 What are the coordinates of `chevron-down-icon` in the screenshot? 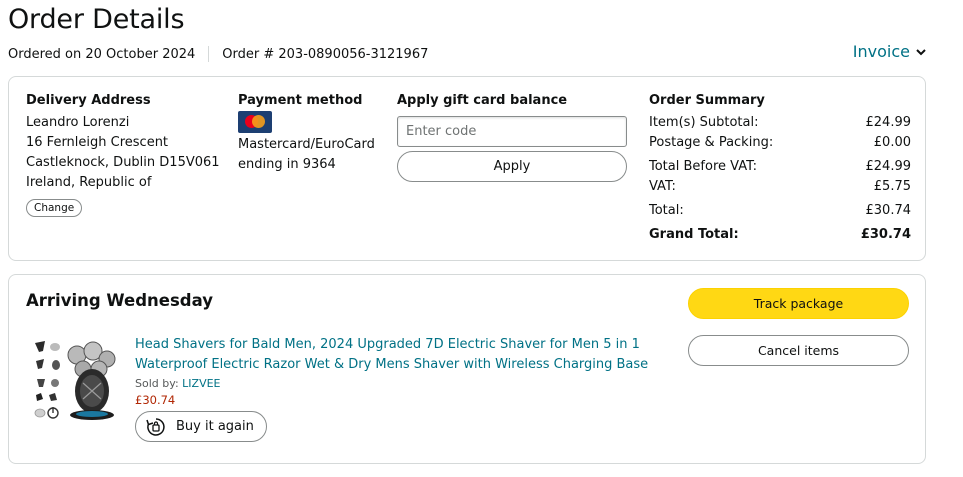 It's located at (921, 51).